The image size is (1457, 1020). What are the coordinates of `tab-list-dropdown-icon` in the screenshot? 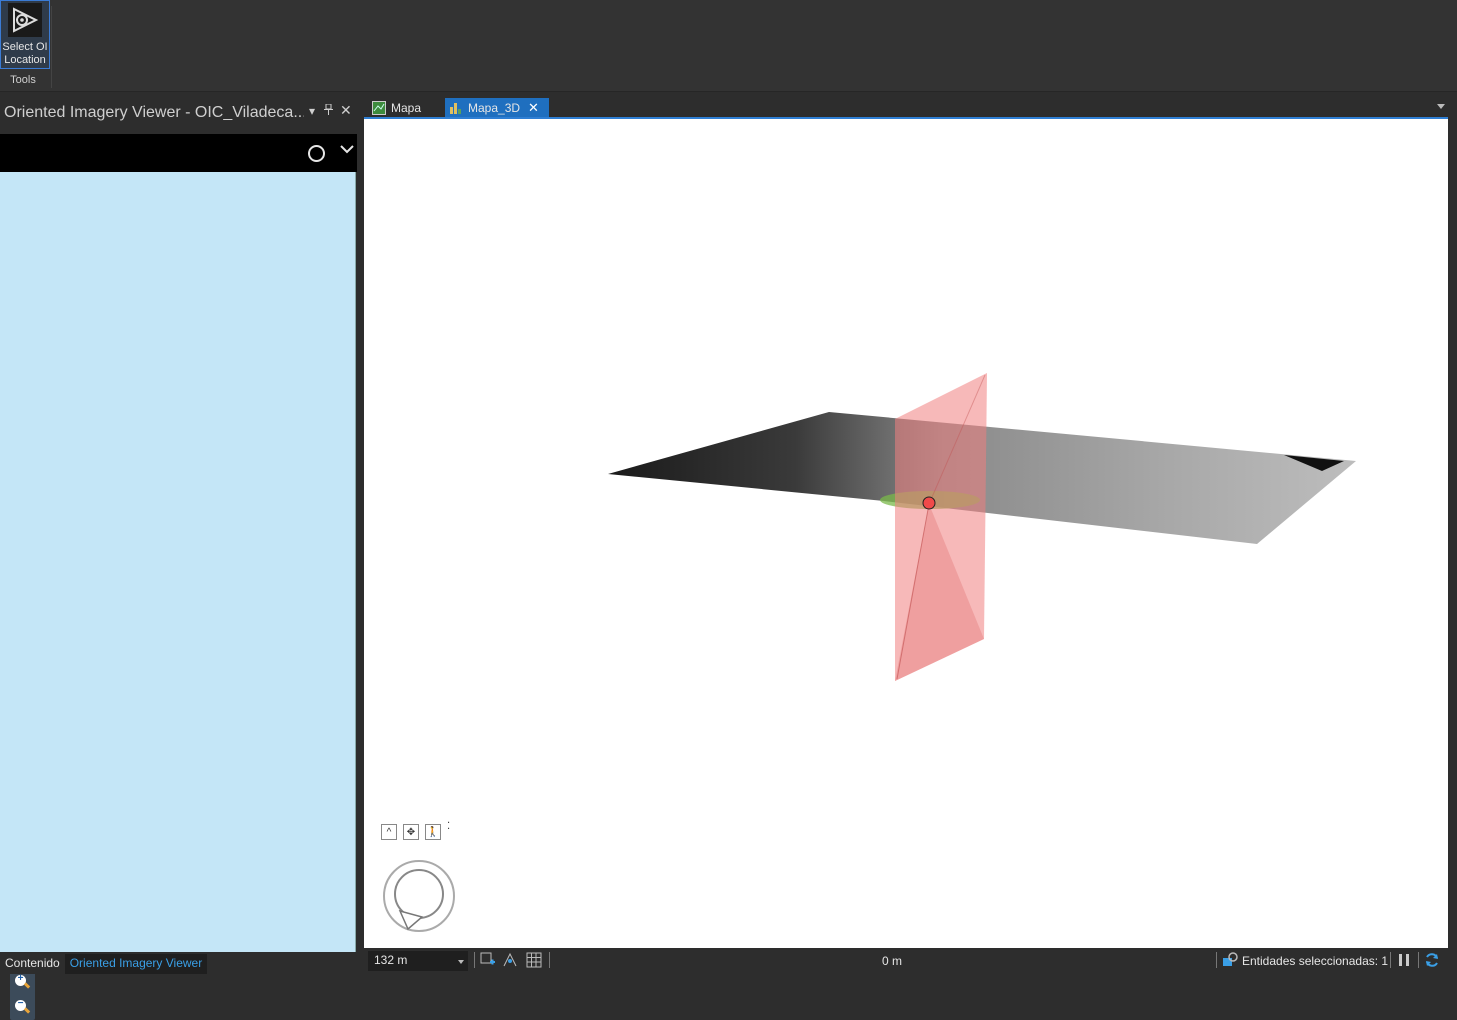 It's located at (1441, 106).